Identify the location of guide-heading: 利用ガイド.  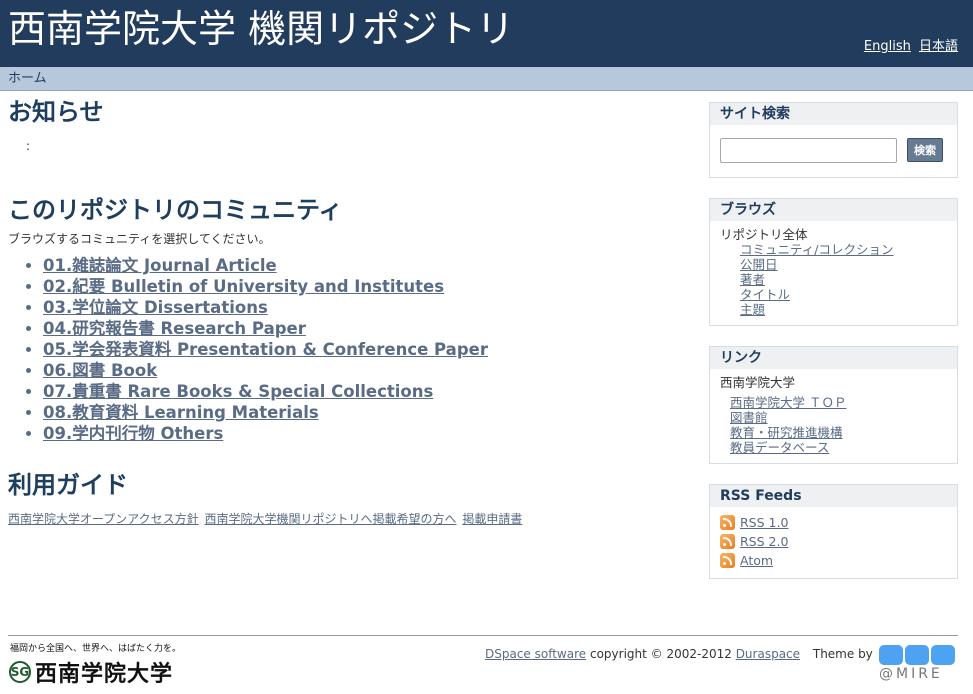
(68, 485).